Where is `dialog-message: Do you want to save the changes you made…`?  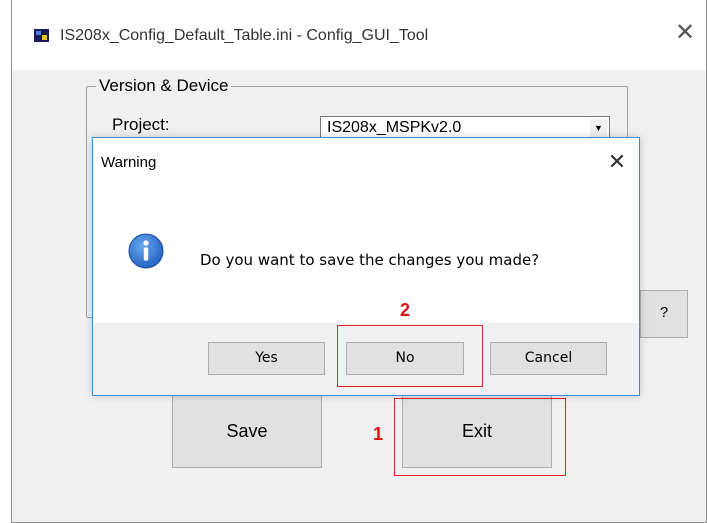
dialog-message: Do you want to save the changes you made… is located at coordinates (370, 260).